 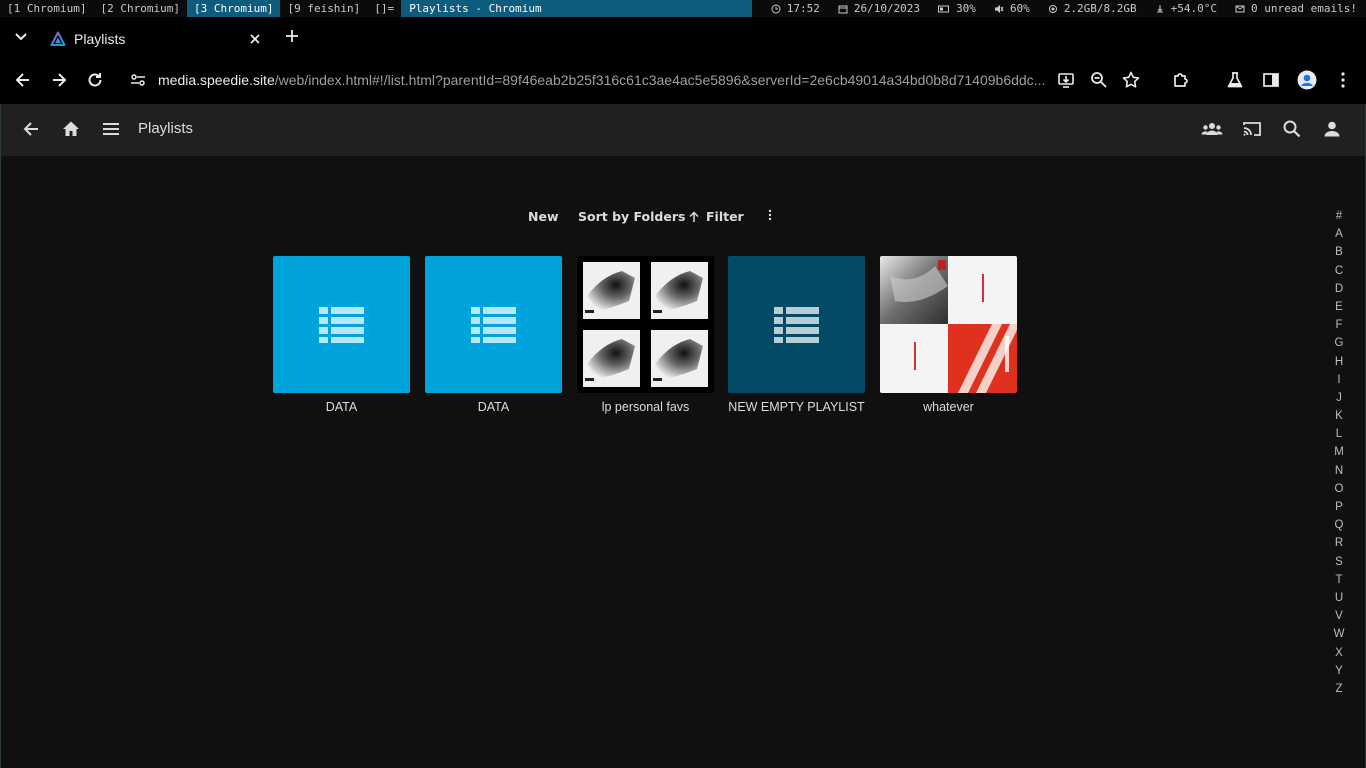 I want to click on sort-button: Sort by Folders, so click(x=639, y=216).